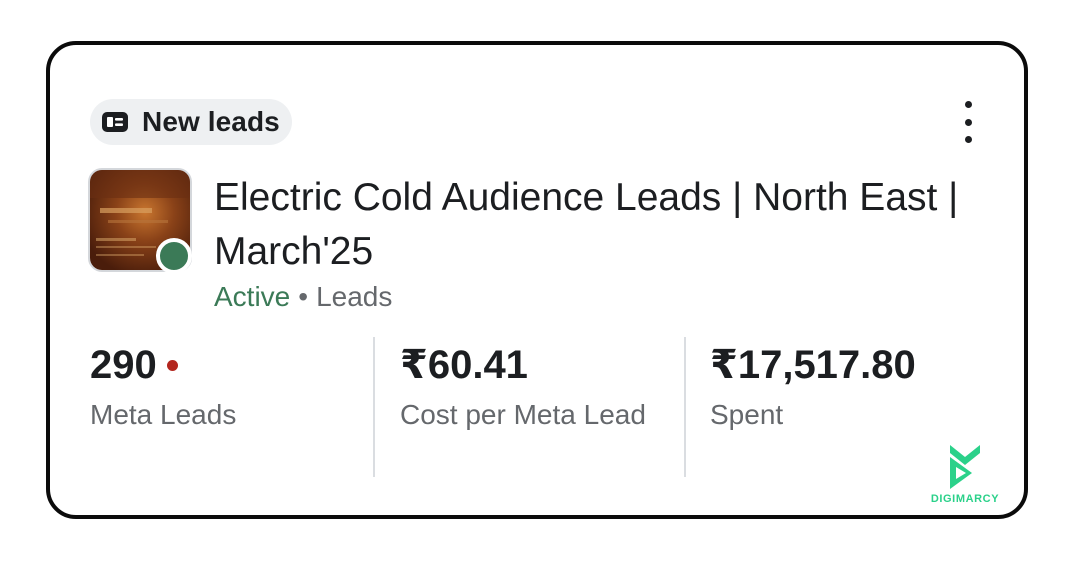  What do you see at coordinates (968, 104) in the screenshot?
I see `more-vertical-icon` at bounding box center [968, 104].